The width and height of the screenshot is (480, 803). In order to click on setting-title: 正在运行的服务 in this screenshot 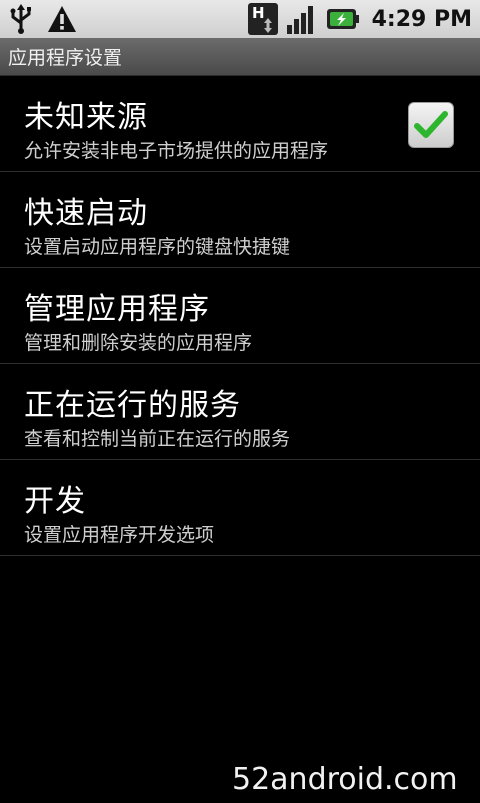, I will do `click(132, 405)`.